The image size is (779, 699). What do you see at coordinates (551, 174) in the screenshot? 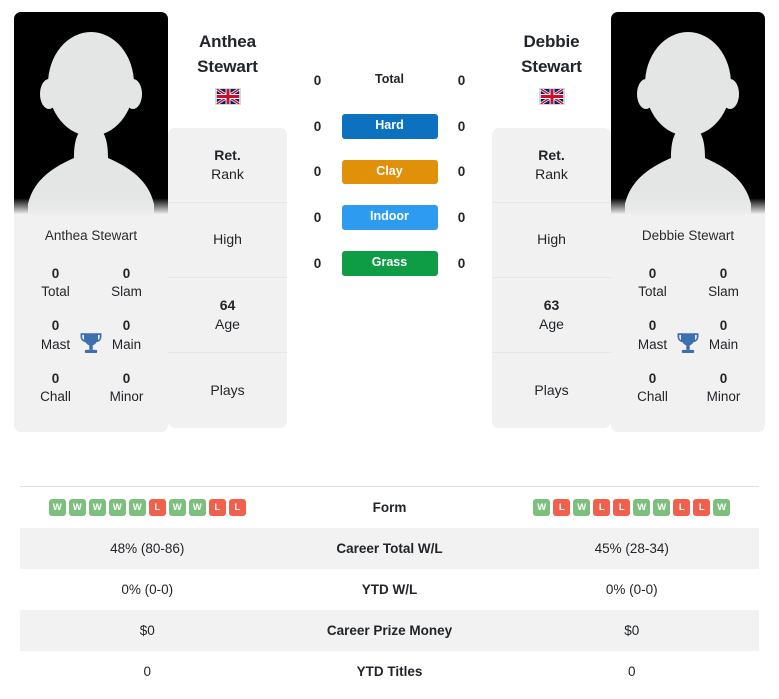
I see `info-row-label: Rank` at bounding box center [551, 174].